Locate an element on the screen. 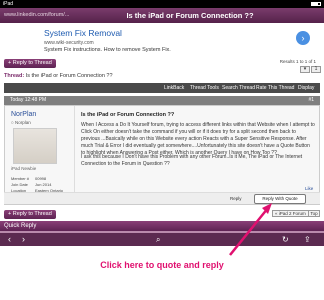 This screenshot has width=324, height=300. pointer-arrow-icon is located at coordinates (250, 229).